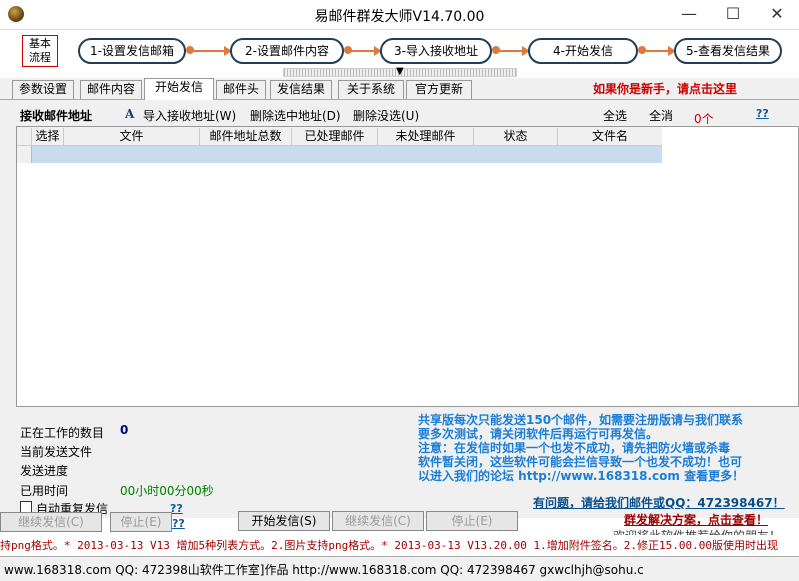  What do you see at coordinates (696, 519) in the screenshot?
I see `solution-link: 群发解决方案，点击查看！` at bounding box center [696, 519].